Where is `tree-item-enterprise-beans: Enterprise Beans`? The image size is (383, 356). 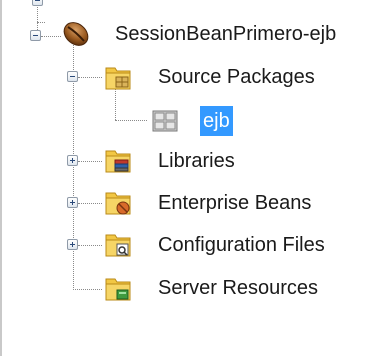 tree-item-enterprise-beans: Enterprise Beans is located at coordinates (234, 203).